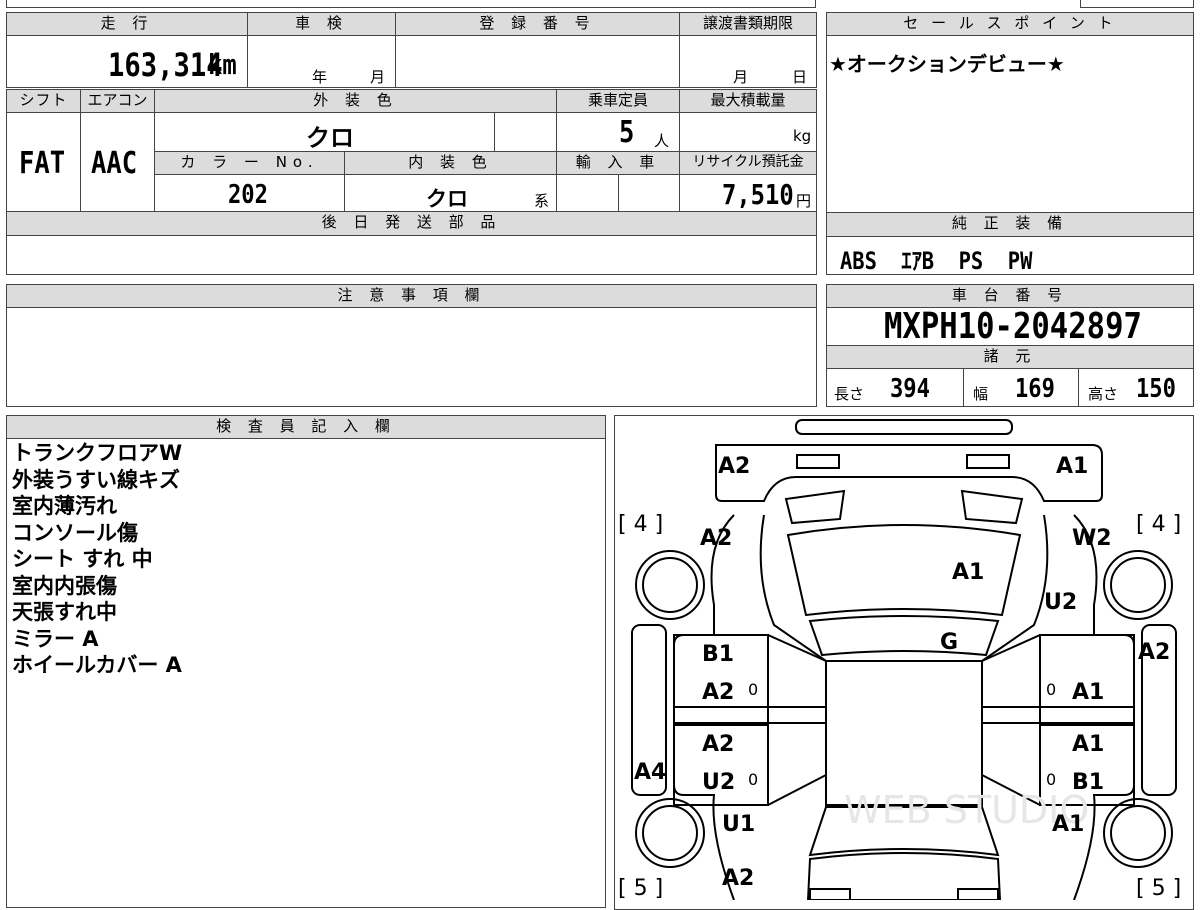 The image size is (1200, 910). Describe the element at coordinates (1087, 679) in the screenshot. I see `right-rear-door` at that location.